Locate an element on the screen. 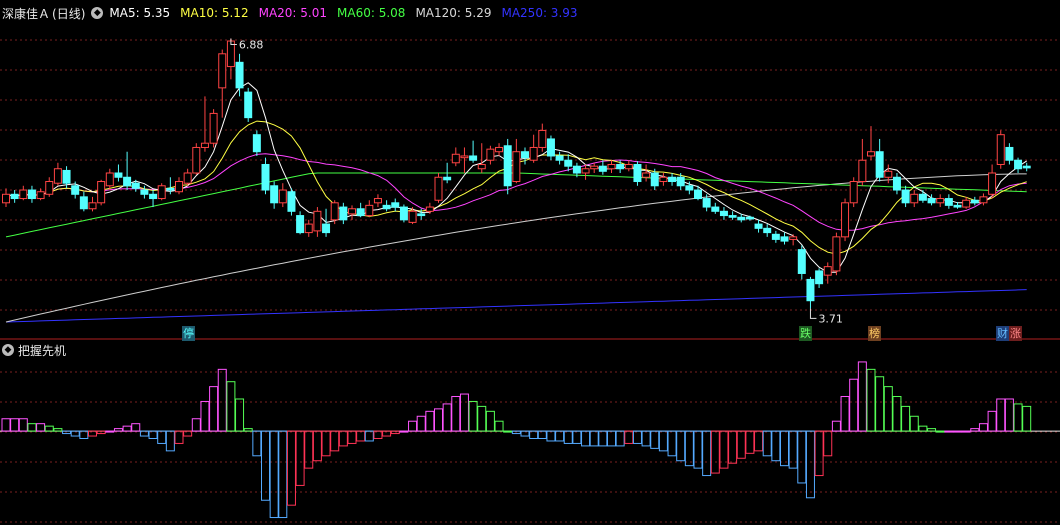 The image size is (1060, 525). badge-cai: 财 is located at coordinates (1002, 333).